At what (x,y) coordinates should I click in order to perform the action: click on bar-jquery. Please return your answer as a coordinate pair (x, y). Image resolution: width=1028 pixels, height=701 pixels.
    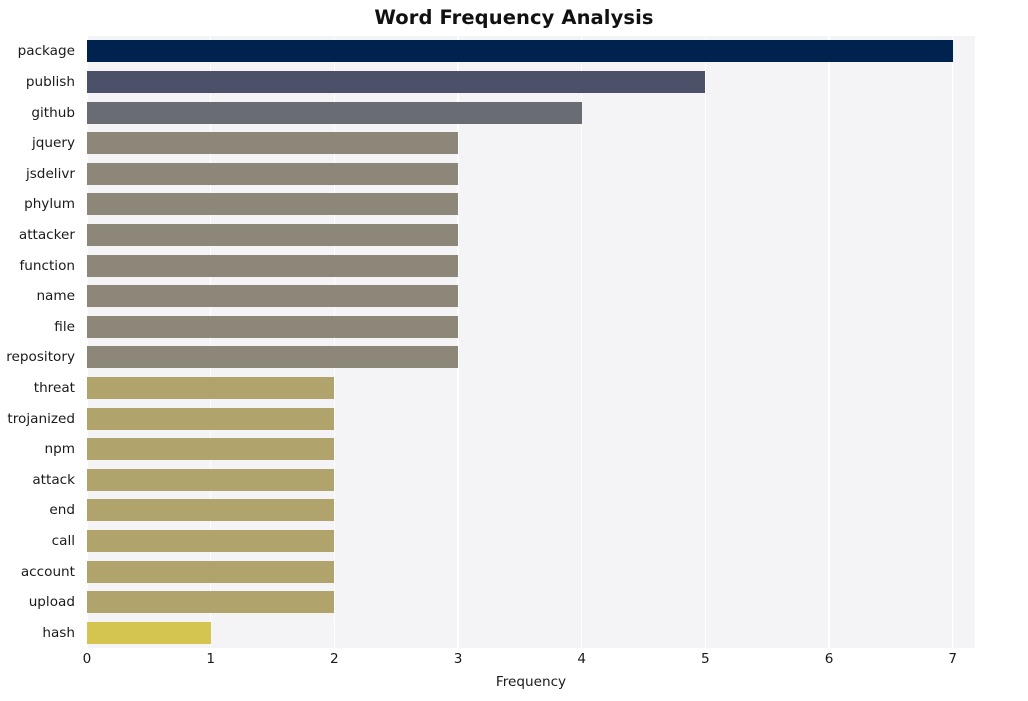
    Looking at the image, I should click on (273, 143).